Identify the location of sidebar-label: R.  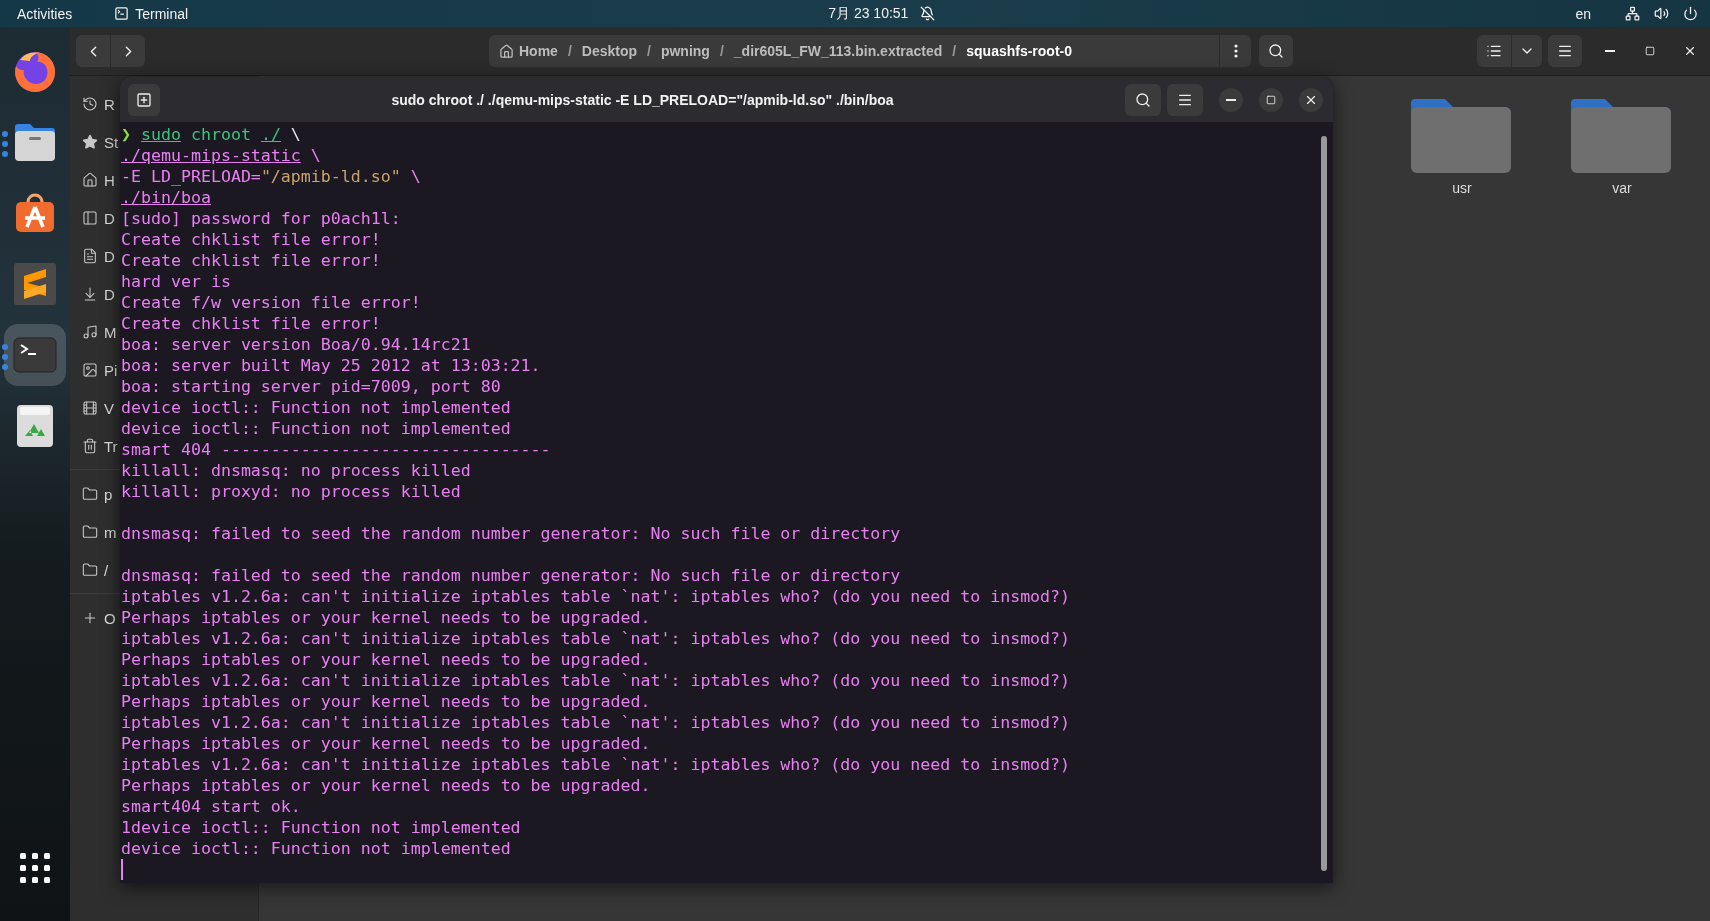
(109, 104).